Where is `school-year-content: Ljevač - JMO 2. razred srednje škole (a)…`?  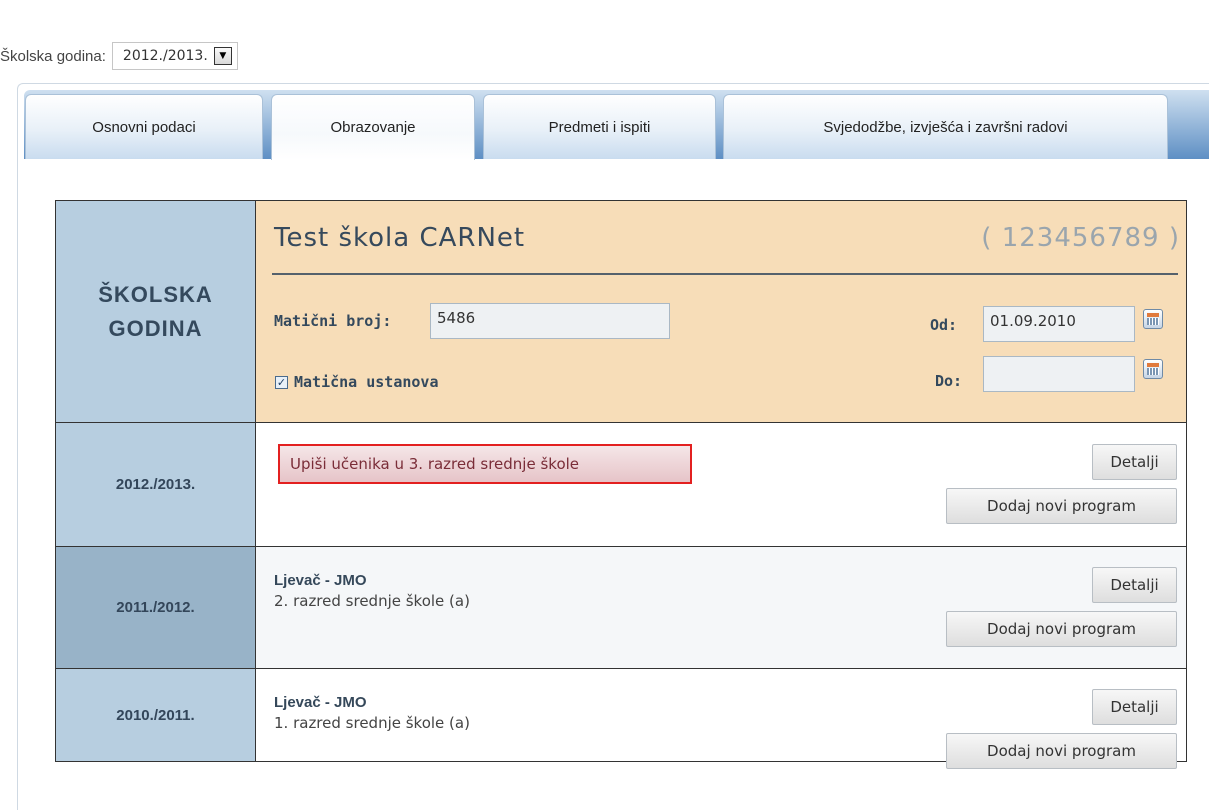 school-year-content: Ljevač - JMO 2. razred srednje škole (a)… is located at coordinates (721, 607).